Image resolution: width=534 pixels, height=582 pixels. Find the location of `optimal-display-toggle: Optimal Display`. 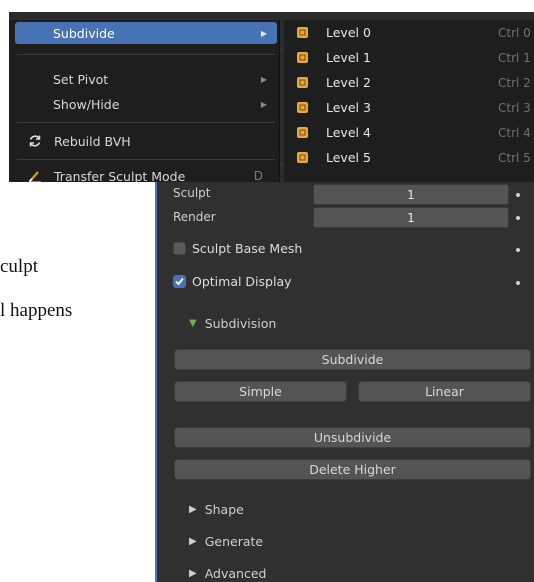

optimal-display-toggle: Optimal Display is located at coordinates (232, 281).